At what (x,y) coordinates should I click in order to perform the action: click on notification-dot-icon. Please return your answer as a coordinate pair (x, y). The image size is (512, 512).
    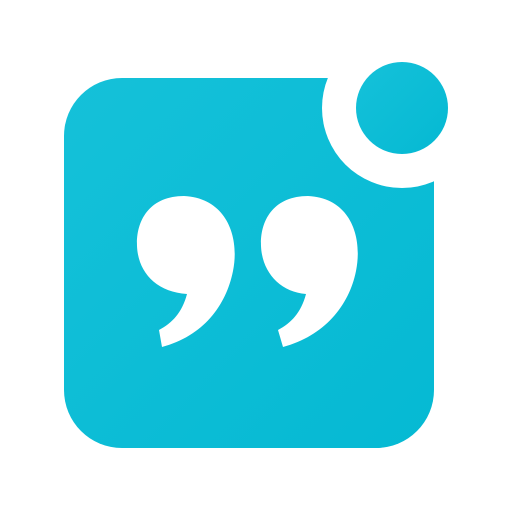
    Looking at the image, I should click on (402, 108).